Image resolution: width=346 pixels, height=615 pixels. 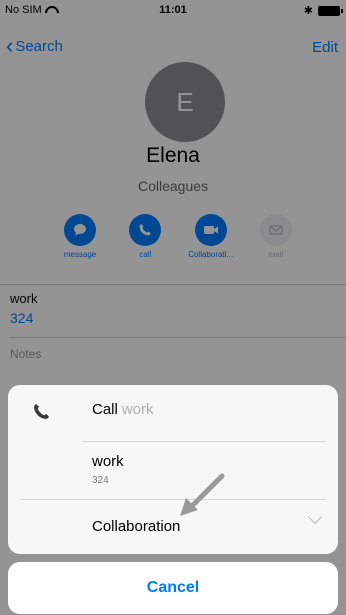 I want to click on cancel-button: Cancel, so click(x=173, y=588).